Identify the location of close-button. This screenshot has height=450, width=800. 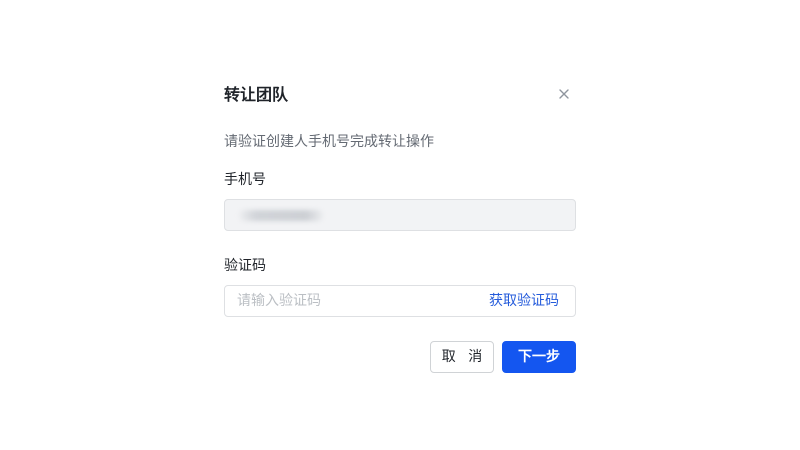
(564, 94).